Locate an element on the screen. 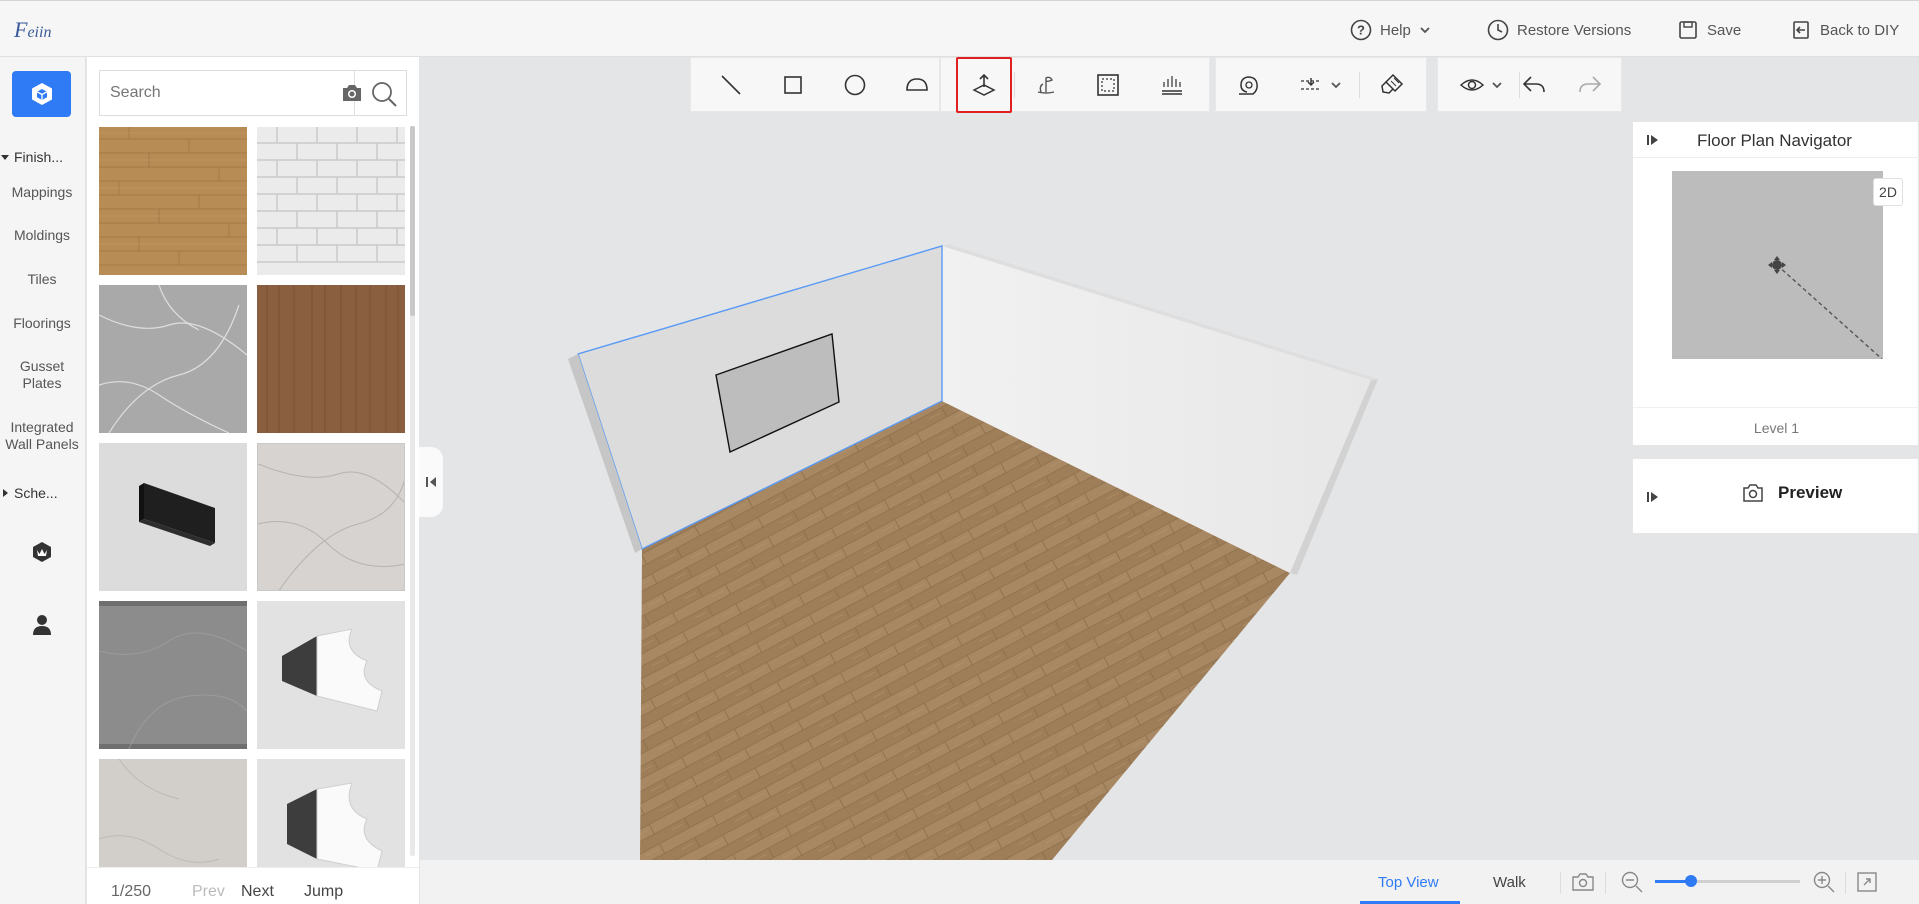 Image resolution: width=1919 pixels, height=904 pixels. brush-icon is located at coordinates (1392, 83).